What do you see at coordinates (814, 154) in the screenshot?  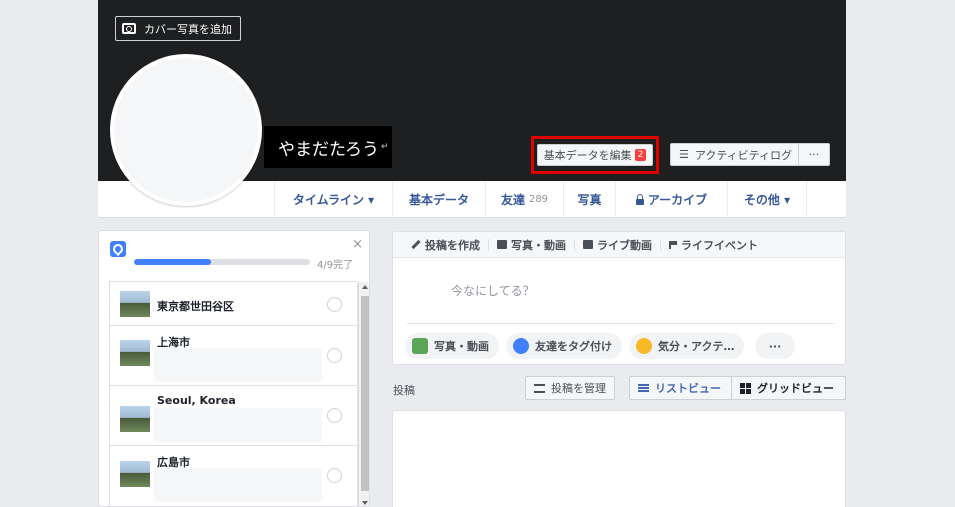 I see `more-options-button: ···` at bounding box center [814, 154].